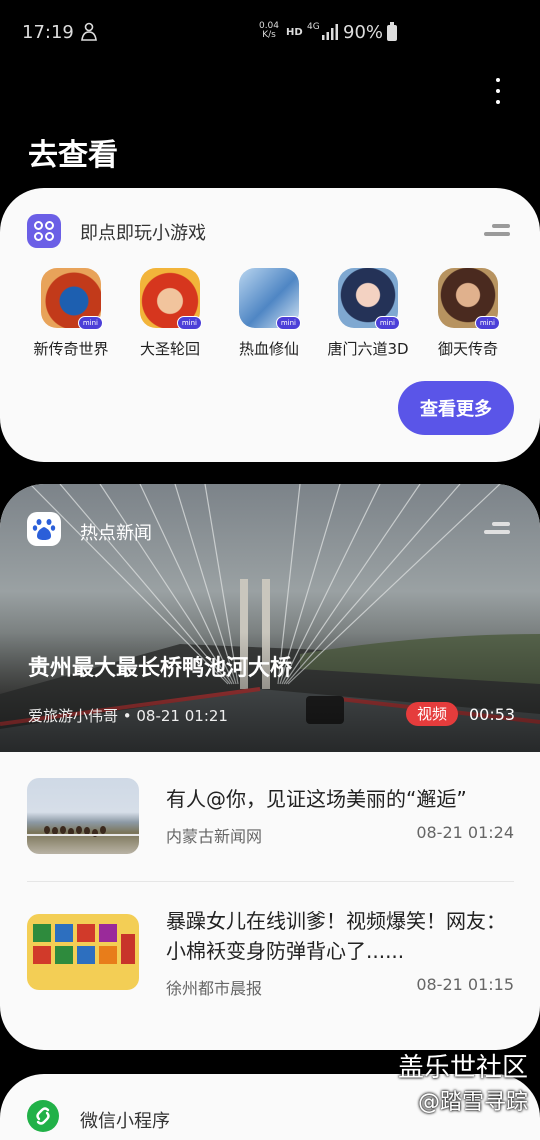 This screenshot has height=1140, width=540. What do you see at coordinates (392, 31) in the screenshot?
I see `battery-icon` at bounding box center [392, 31].